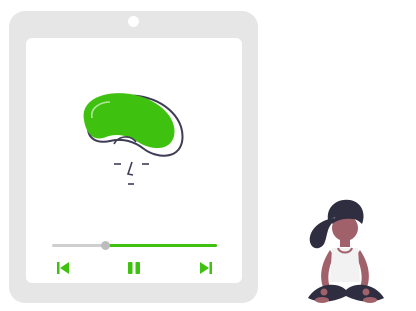 This screenshot has width=416, height=311. Describe the element at coordinates (346, 251) in the screenshot. I see `meditating-woman-illustration` at that location.